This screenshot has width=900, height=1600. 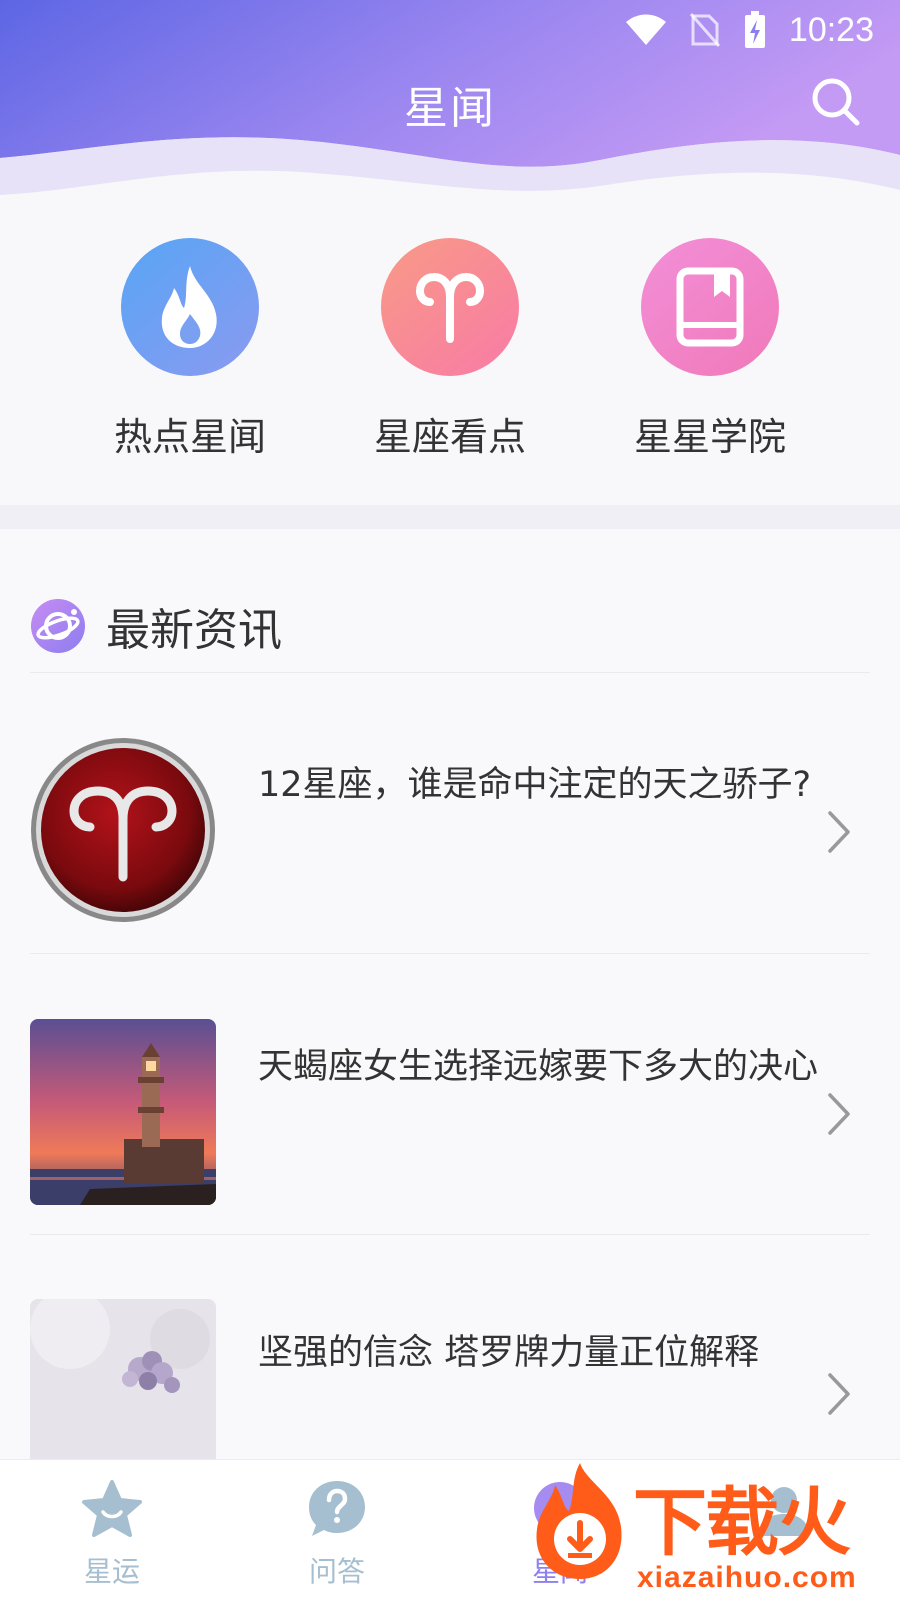 I want to click on battery-charging-icon, so click(x=754, y=29).